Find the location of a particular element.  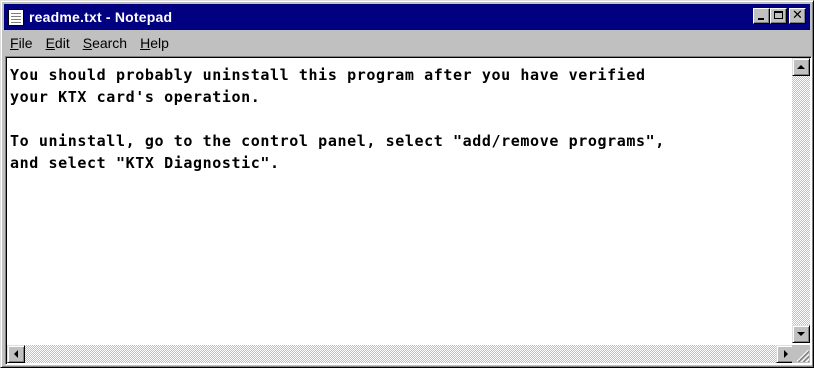

close-button: ✕ is located at coordinates (797, 16).